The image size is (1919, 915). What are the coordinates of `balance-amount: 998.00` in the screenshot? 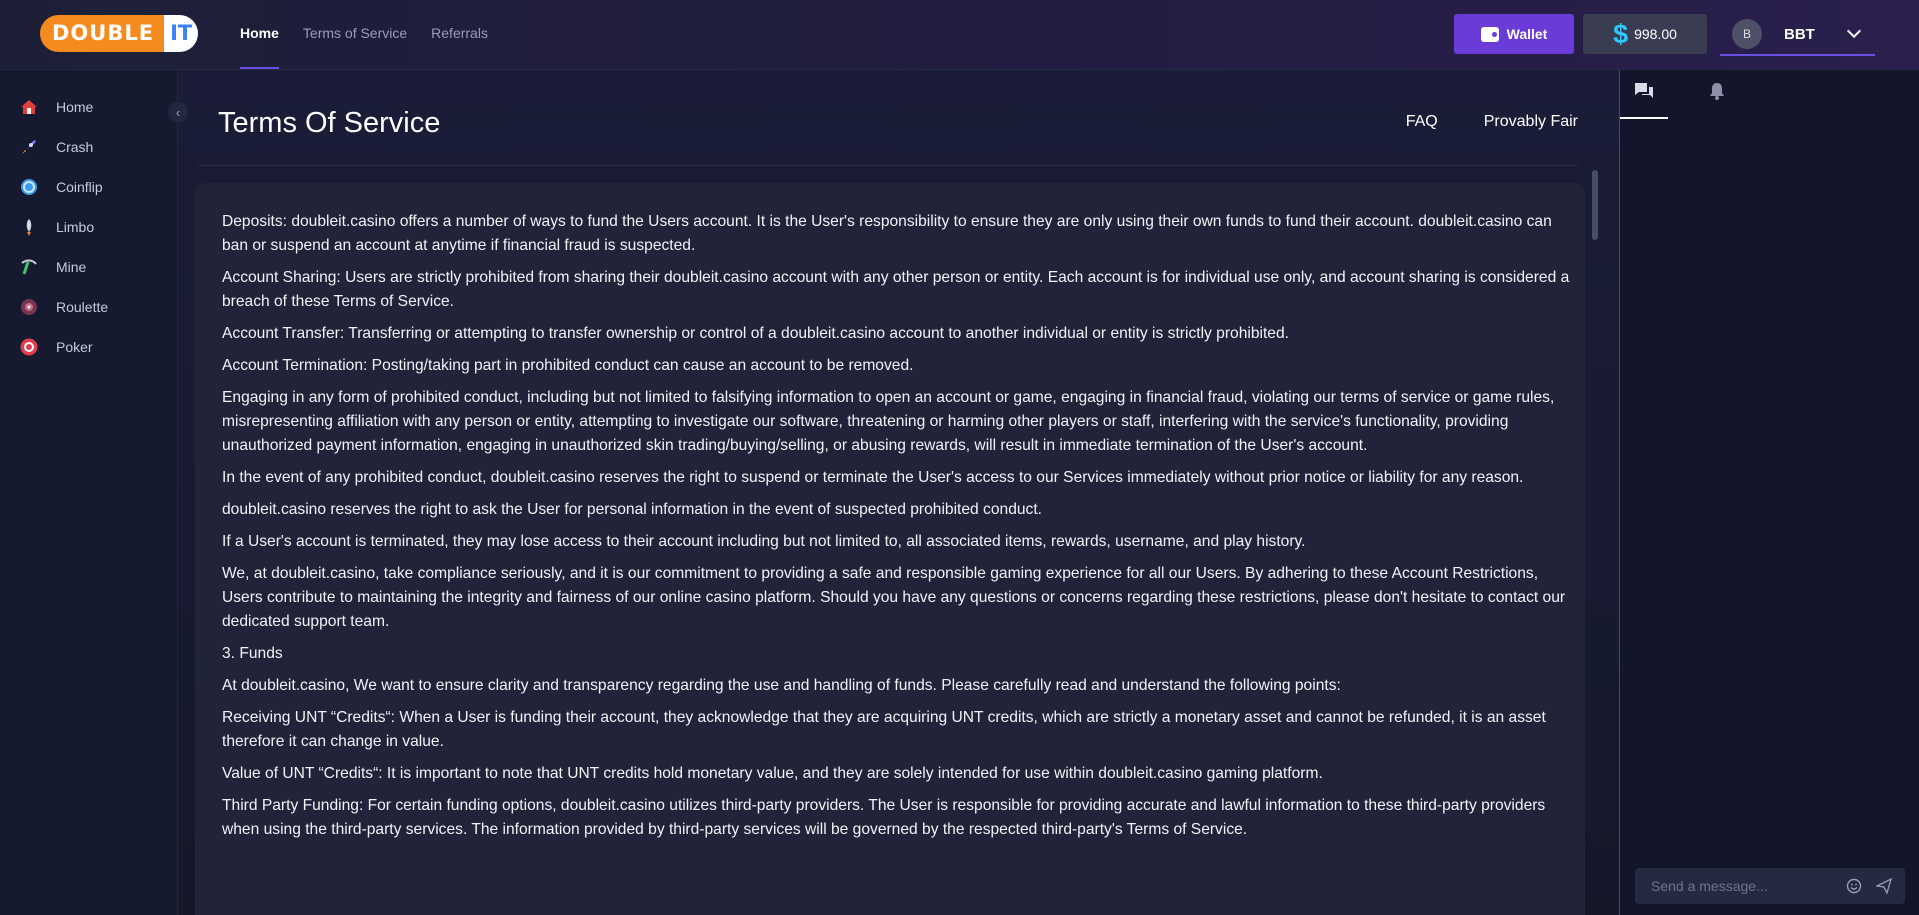 It's located at (1655, 34).